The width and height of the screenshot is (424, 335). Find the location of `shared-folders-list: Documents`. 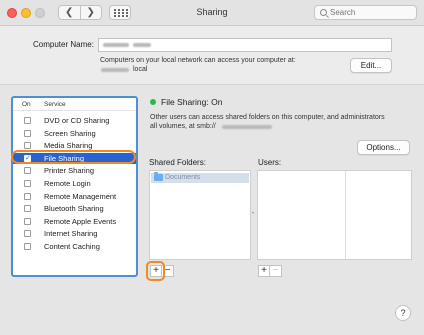

shared-folders-list: Documents is located at coordinates (200, 215).